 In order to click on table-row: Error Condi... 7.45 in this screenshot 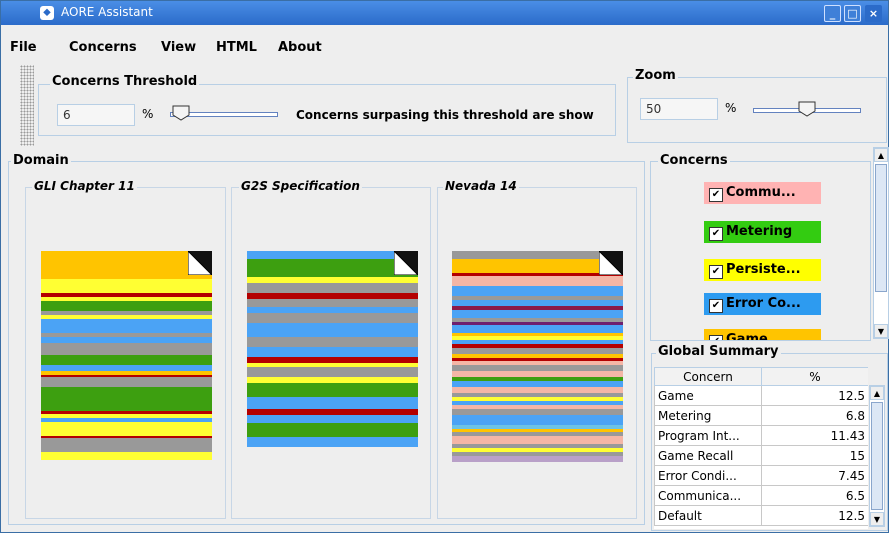, I will do `click(761, 475)`.